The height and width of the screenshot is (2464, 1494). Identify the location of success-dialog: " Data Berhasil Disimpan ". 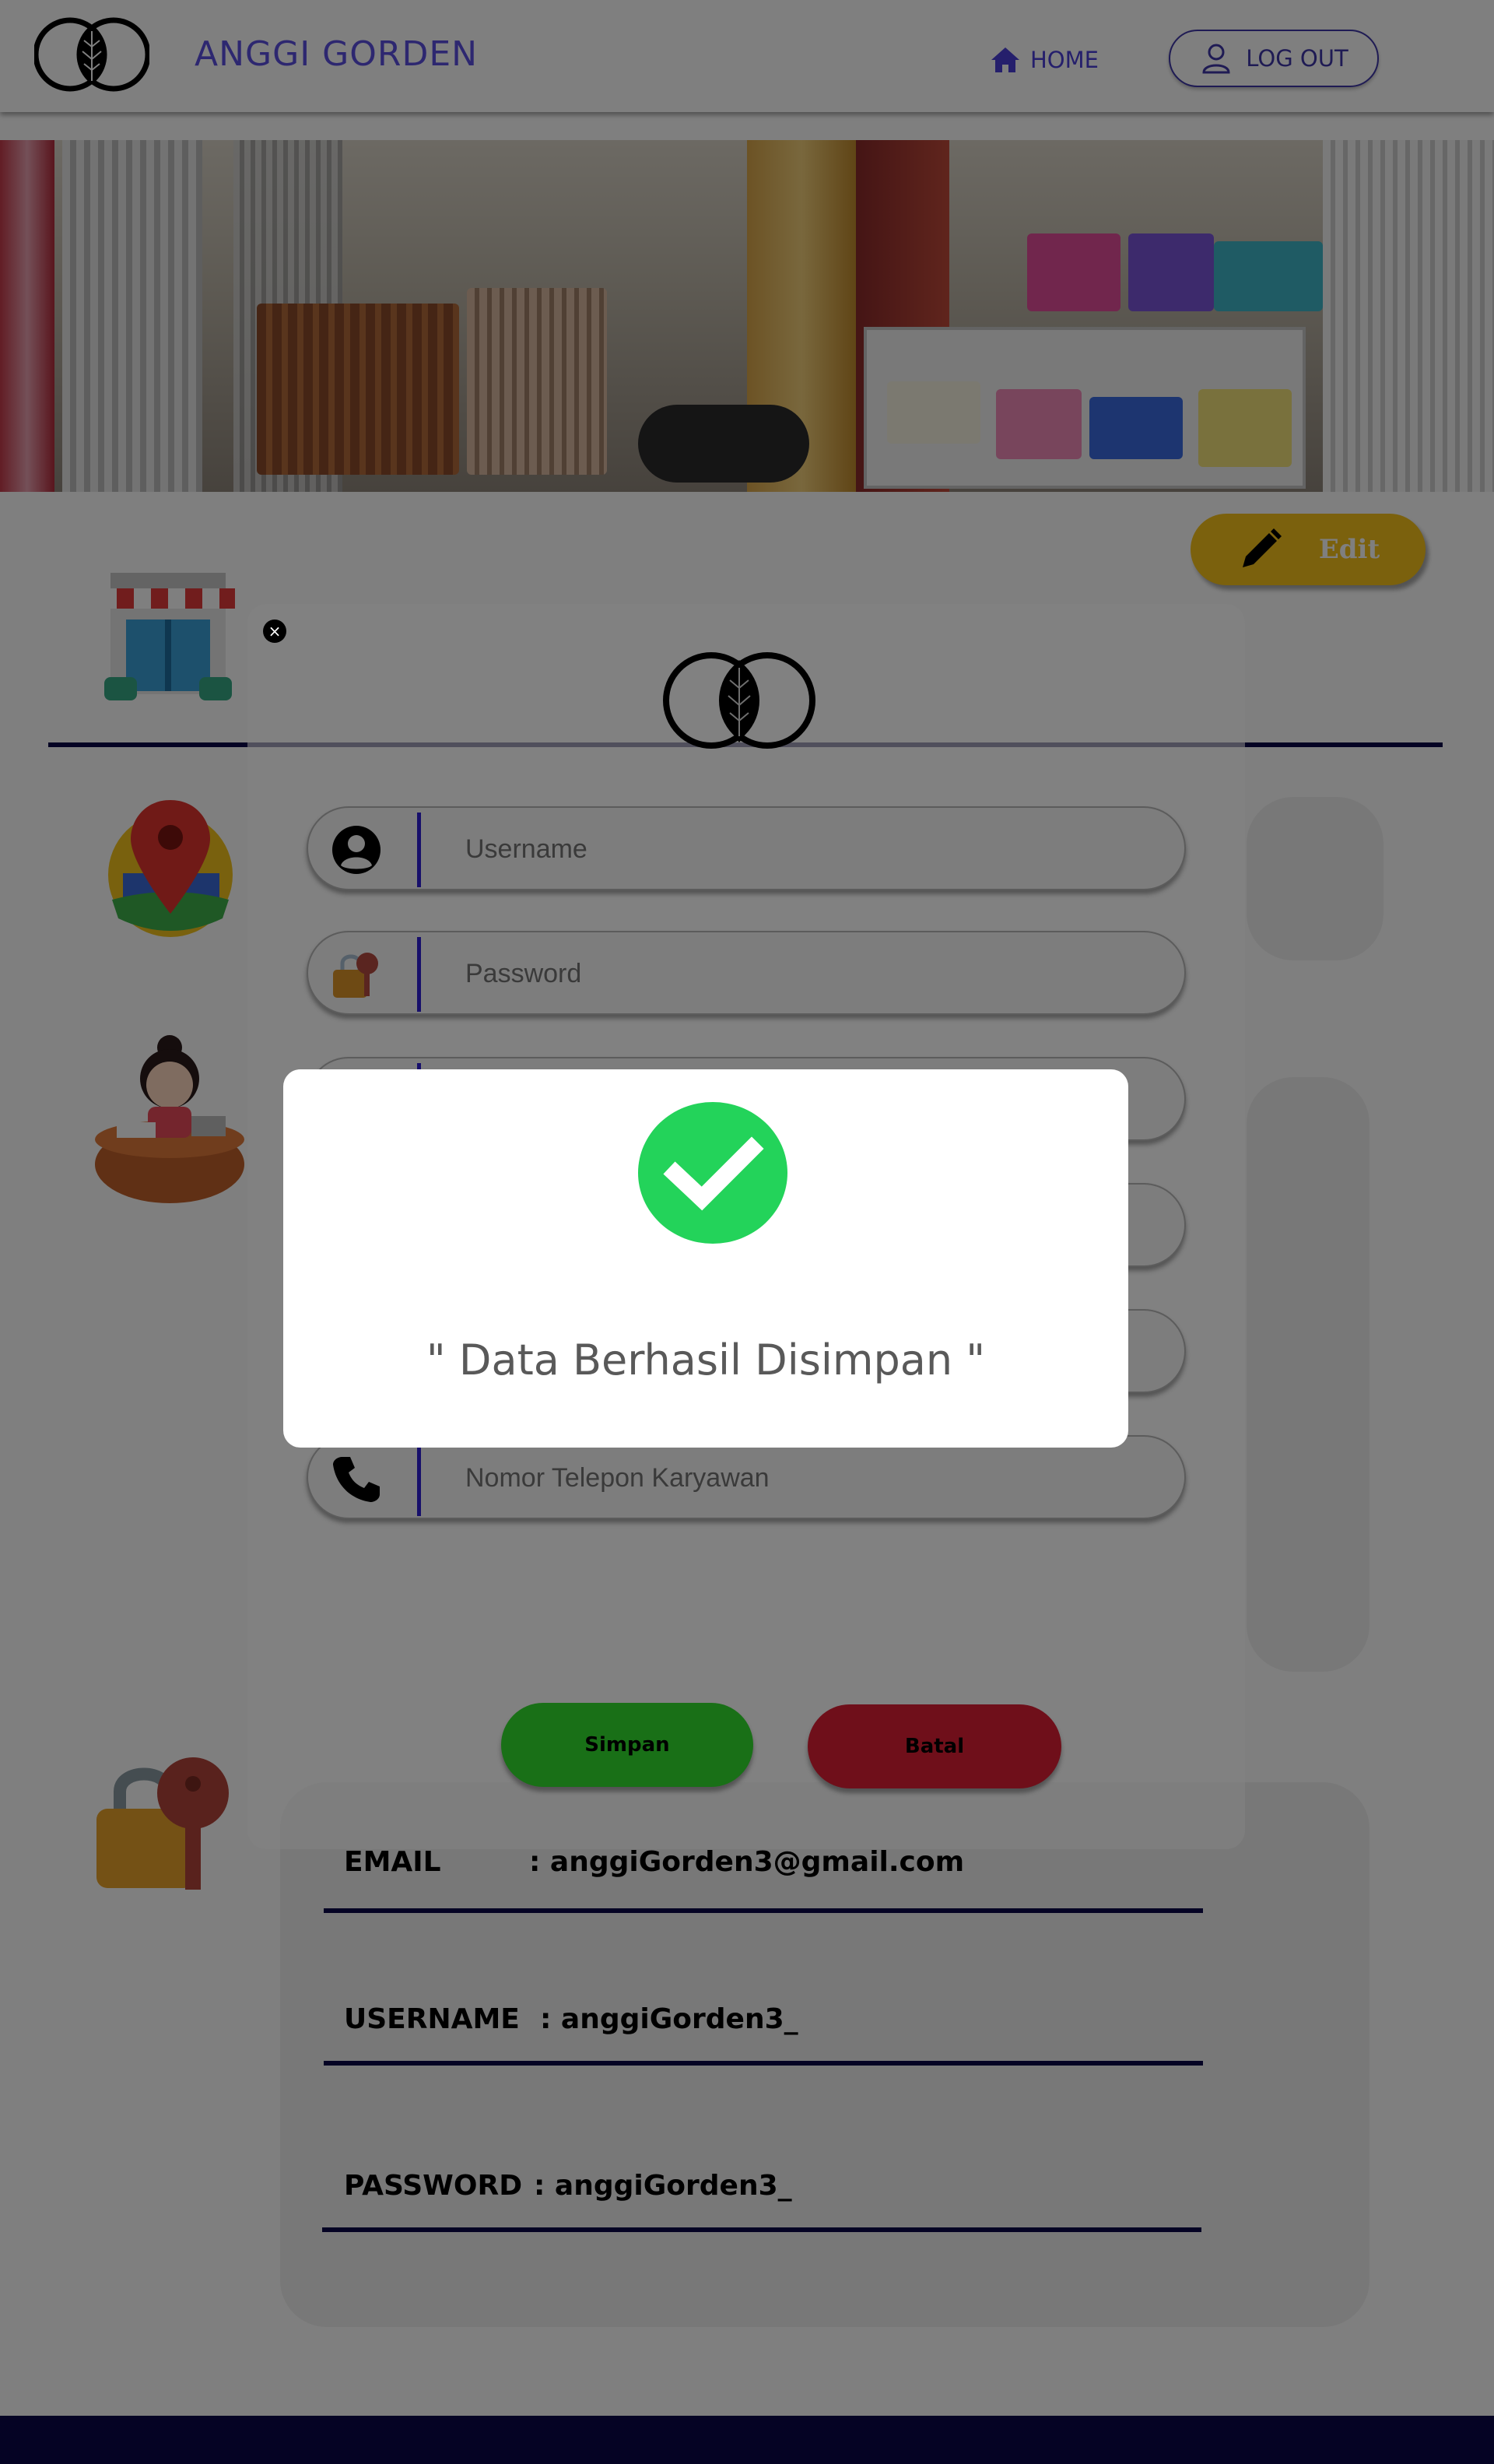
(705, 1258).